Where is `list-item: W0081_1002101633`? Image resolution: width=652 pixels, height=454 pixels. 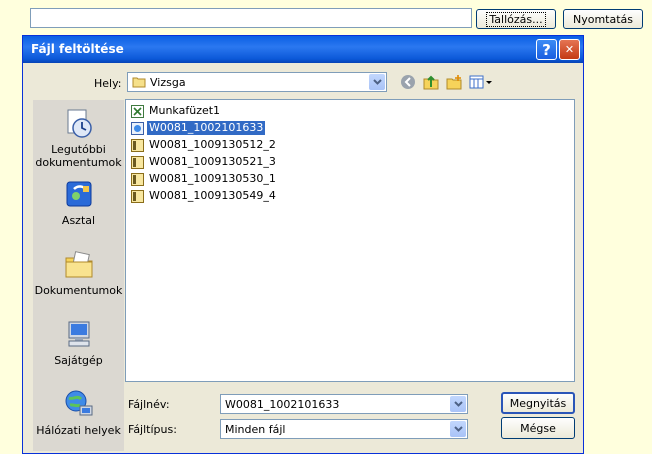 list-item: W0081_1002101633 is located at coordinates (199, 128).